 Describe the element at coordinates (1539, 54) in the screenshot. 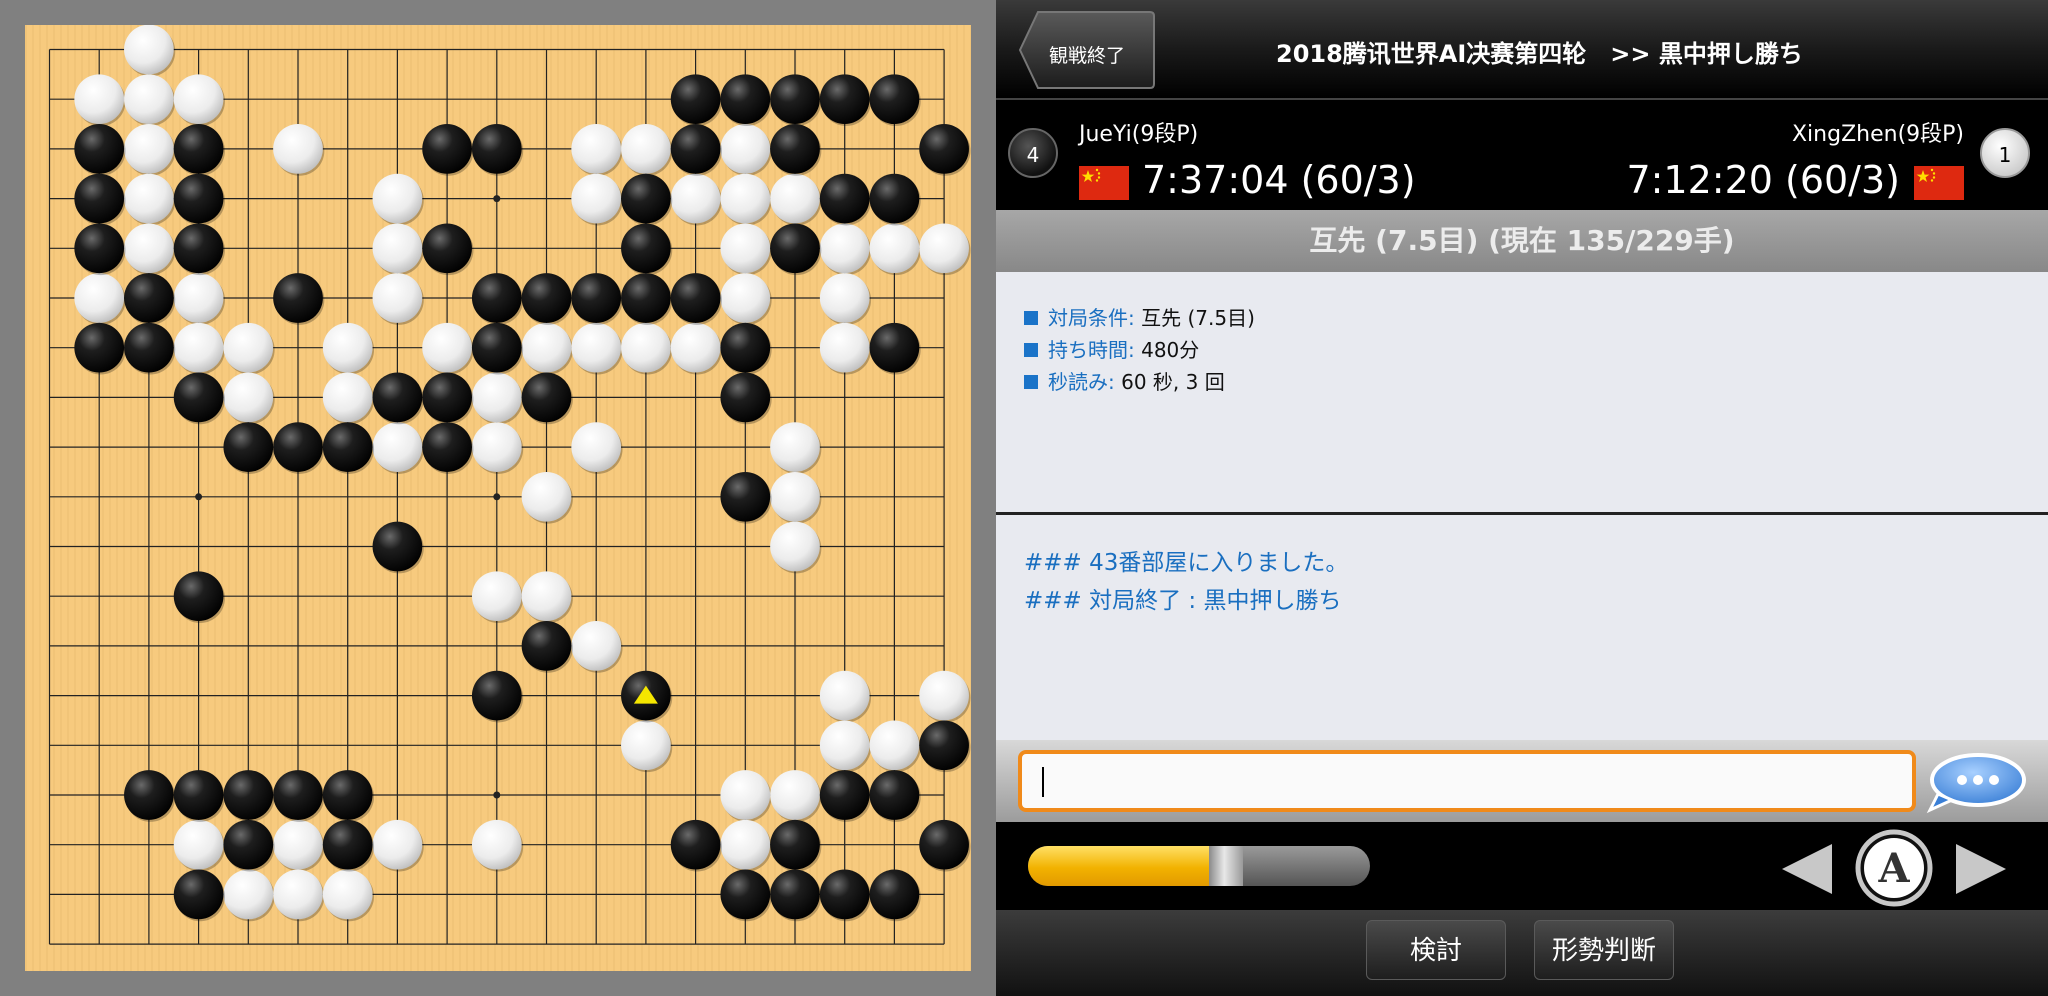

I see `game-title: 2018腾讯世界AI决赛第四轮 >> 黒中押し勝ち` at that location.